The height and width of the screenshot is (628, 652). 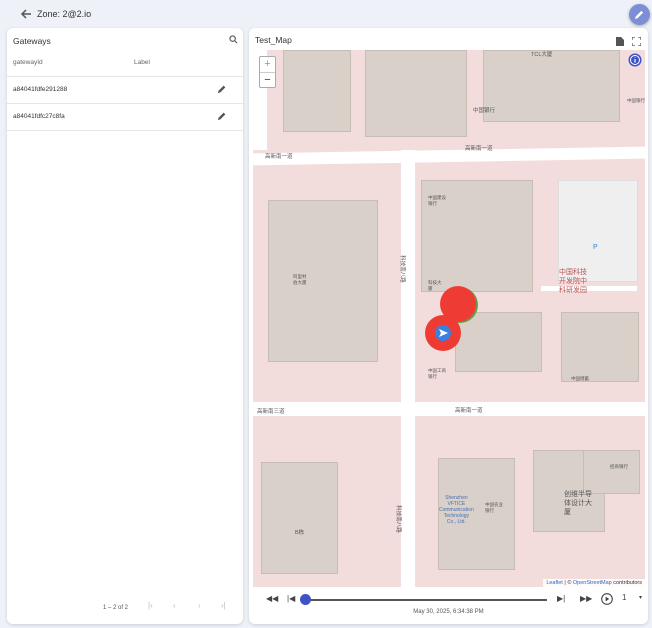 I want to click on poi-label: TCL大厦, so click(x=542, y=55).